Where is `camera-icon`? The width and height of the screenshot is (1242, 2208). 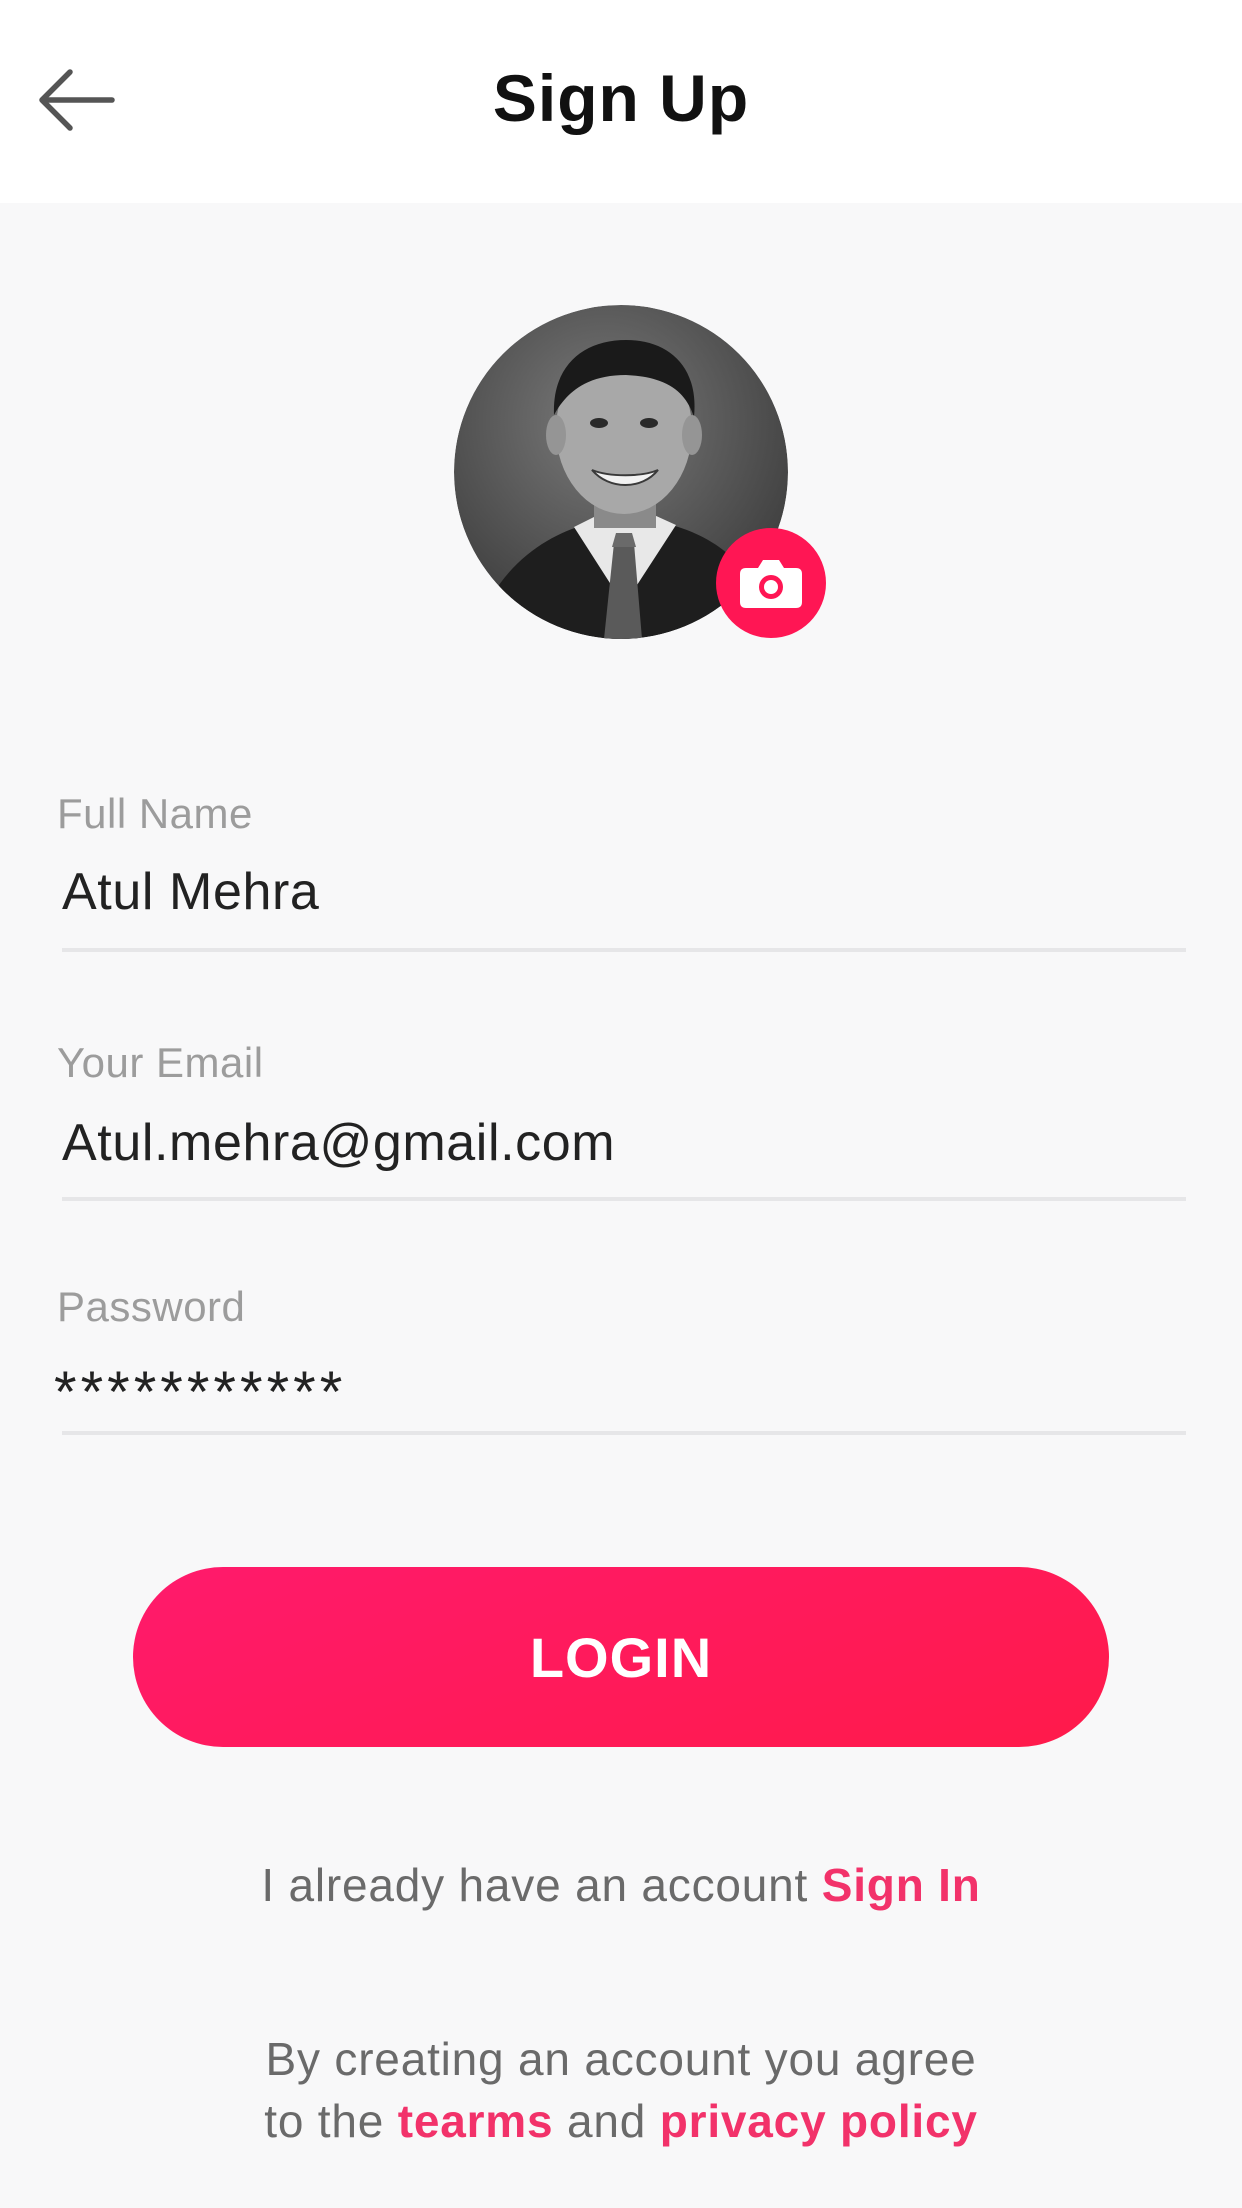 camera-icon is located at coordinates (771, 584).